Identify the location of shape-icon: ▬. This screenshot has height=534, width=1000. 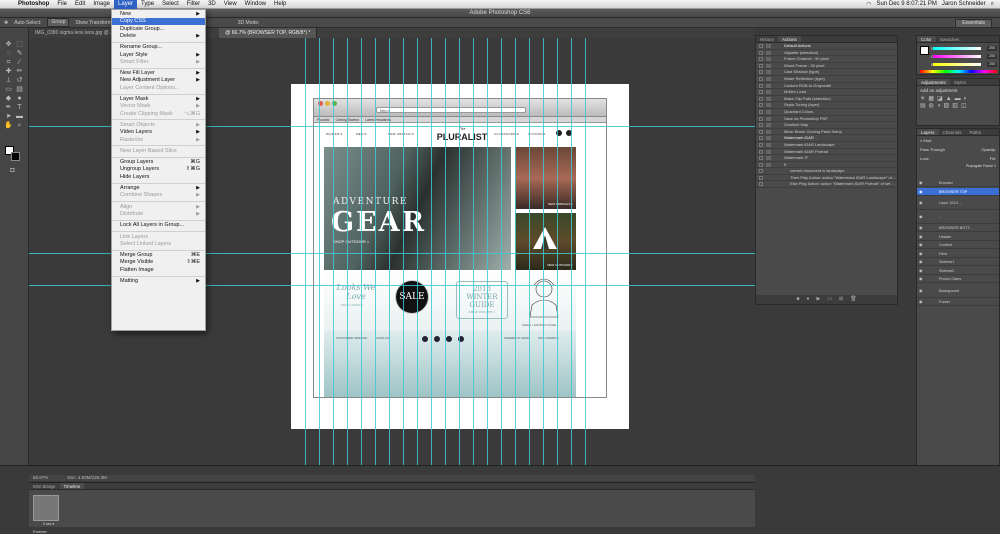
(19, 116).